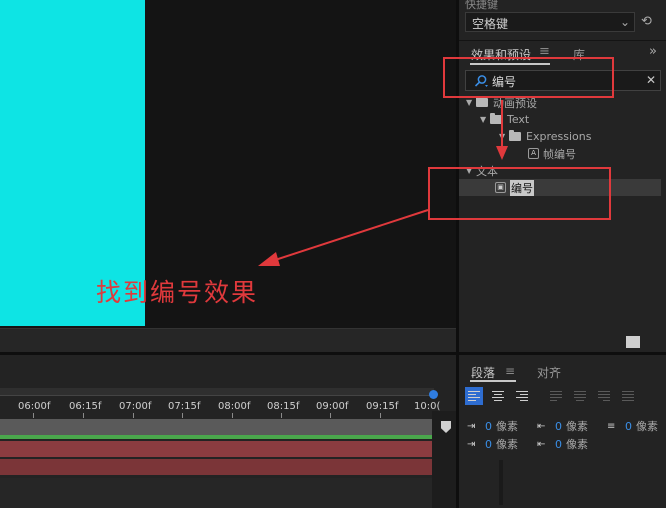 The width and height of the screenshot is (666, 508). I want to click on annotation-box-search, so click(528, 77).